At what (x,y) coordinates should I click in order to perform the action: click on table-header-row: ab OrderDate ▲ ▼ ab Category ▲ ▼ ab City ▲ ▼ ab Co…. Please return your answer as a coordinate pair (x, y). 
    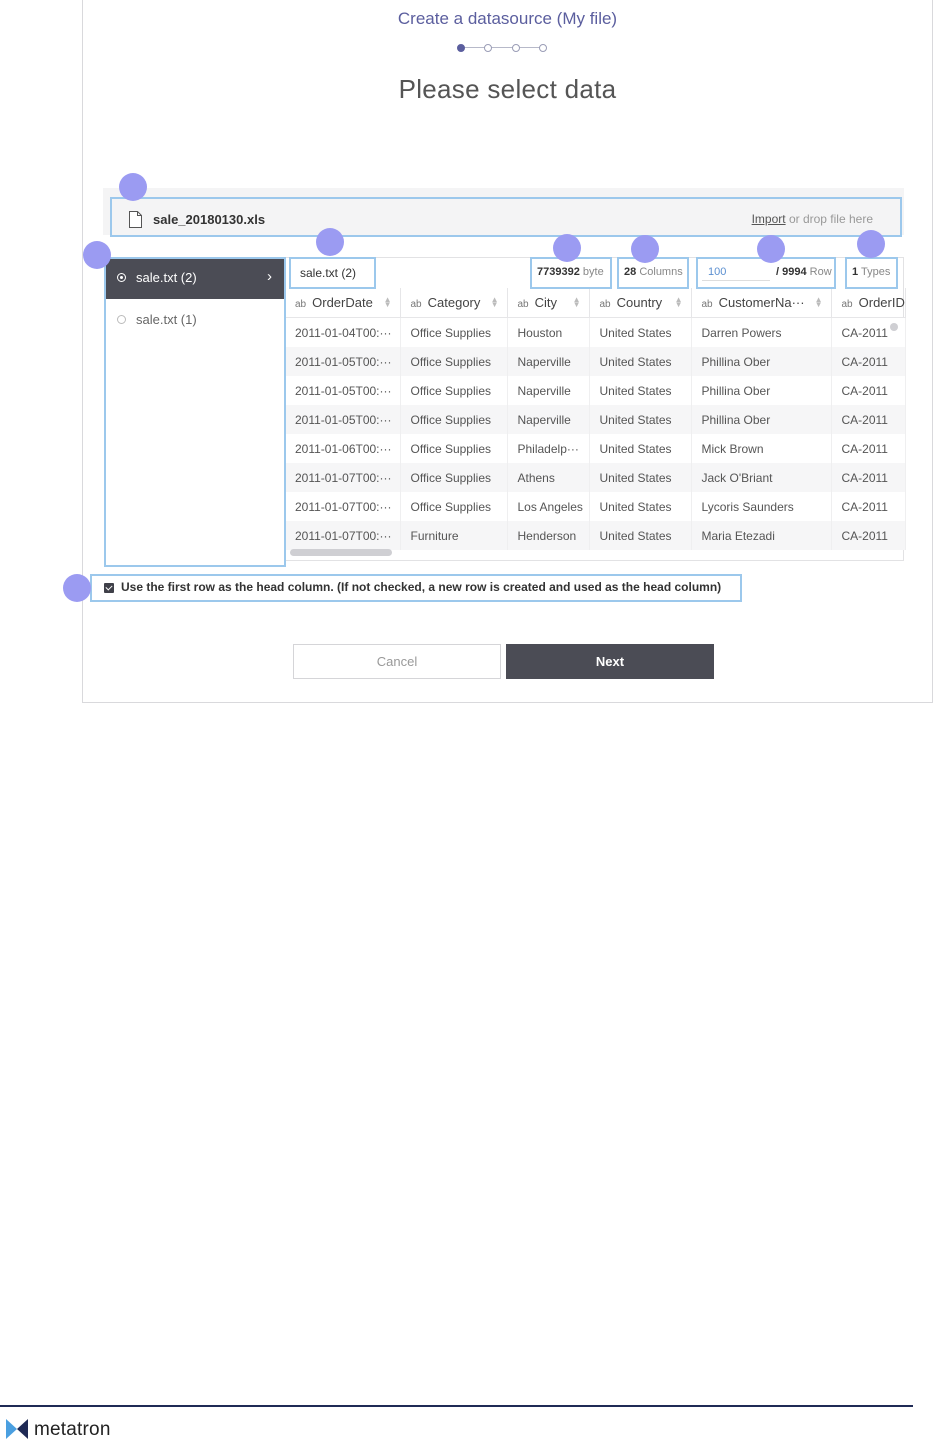
    Looking at the image, I should click on (595, 303).